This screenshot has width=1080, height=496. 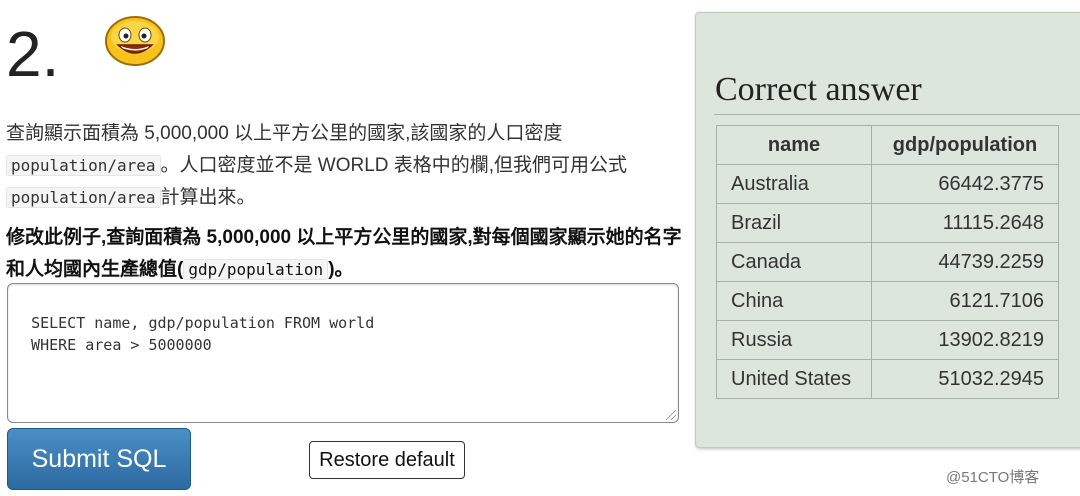 I want to click on table-row: United States 51032.2945, so click(x=887, y=379).